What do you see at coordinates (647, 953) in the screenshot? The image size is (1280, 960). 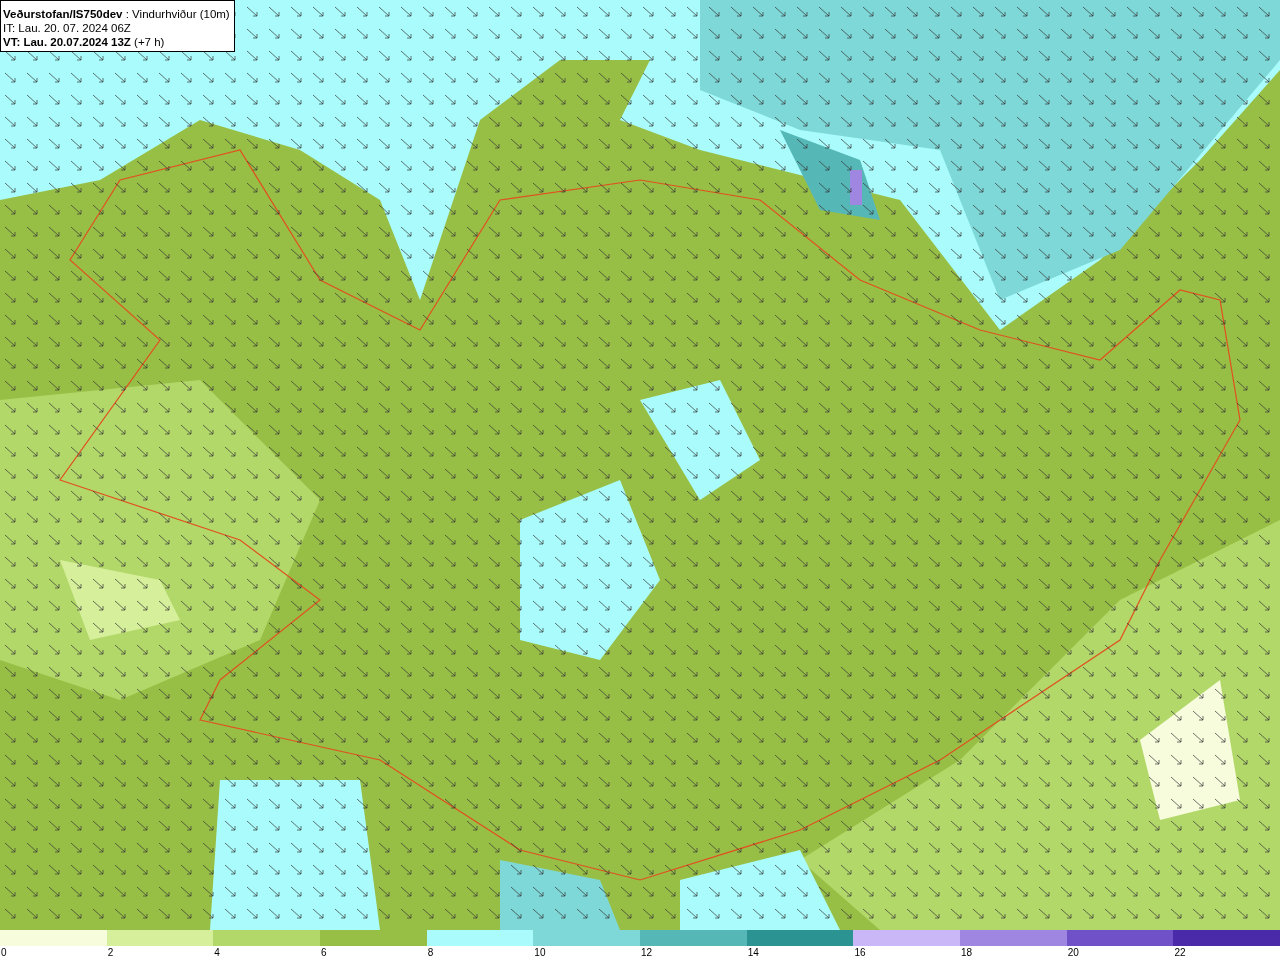 I see `scale-label: 12` at bounding box center [647, 953].